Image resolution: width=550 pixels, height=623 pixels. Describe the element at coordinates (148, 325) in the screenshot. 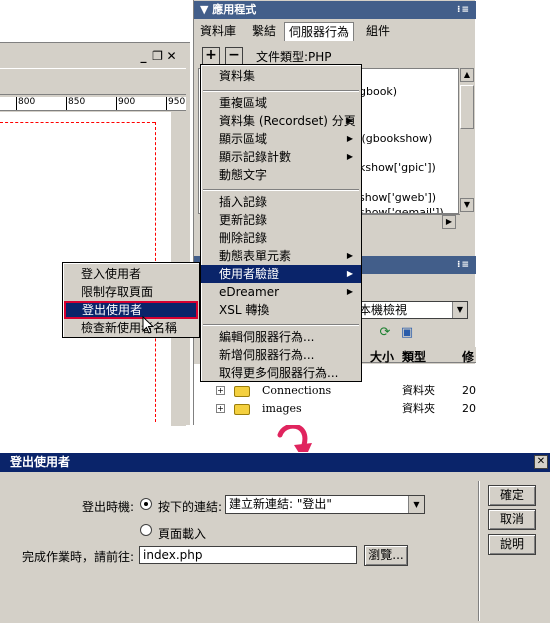

I see `mouse-pointer-icon` at that location.